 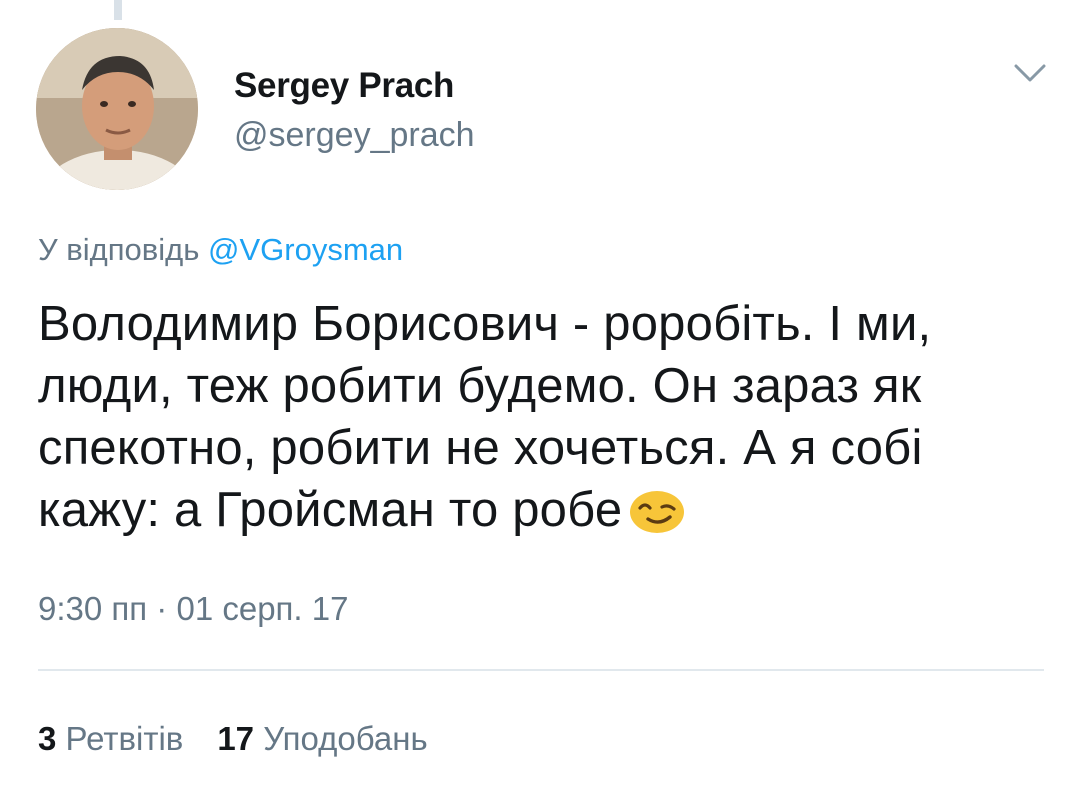 What do you see at coordinates (124, 738) in the screenshot?
I see `retweets-label: Ретвітів` at bounding box center [124, 738].